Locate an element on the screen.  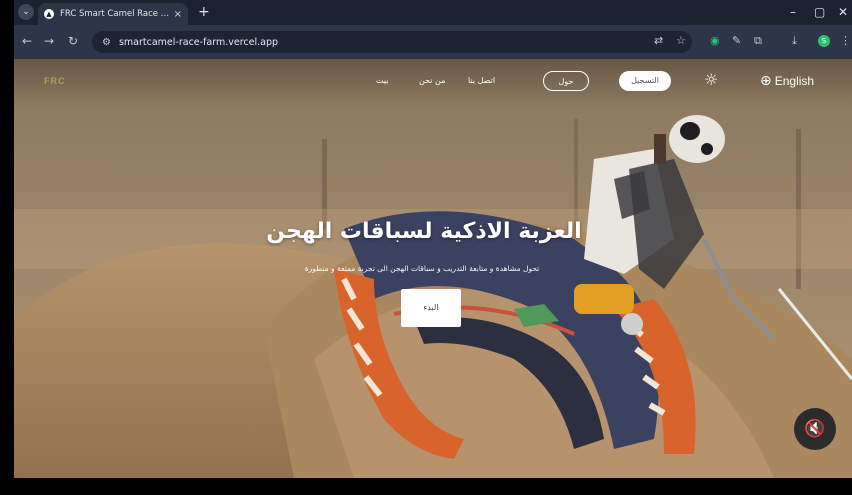
address-url: smartcamel-race-farm.vercel.app is located at coordinates (198, 42).